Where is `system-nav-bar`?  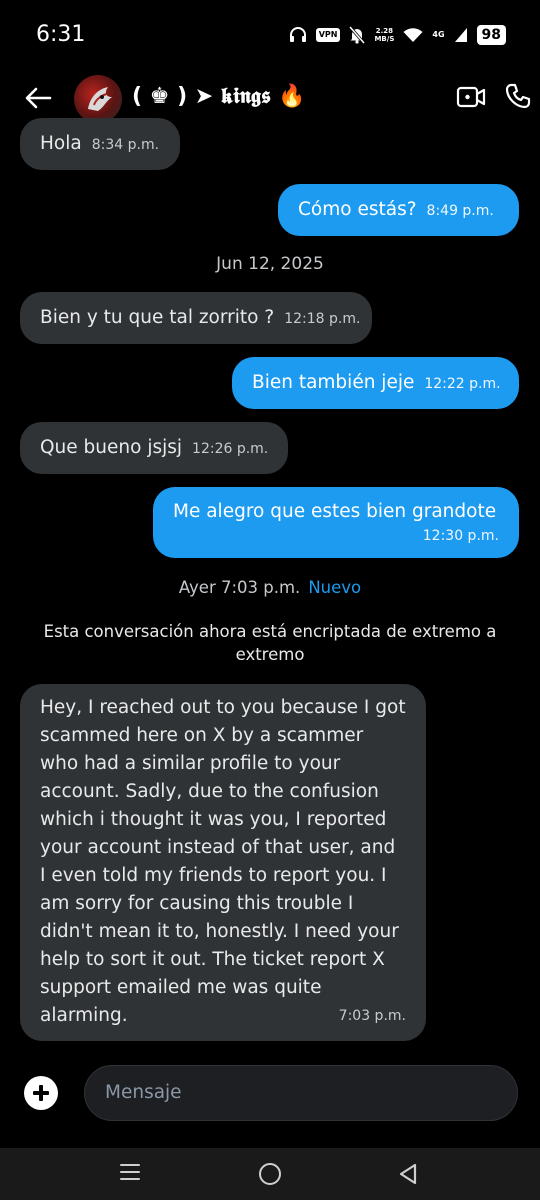 system-nav-bar is located at coordinates (270, 1174).